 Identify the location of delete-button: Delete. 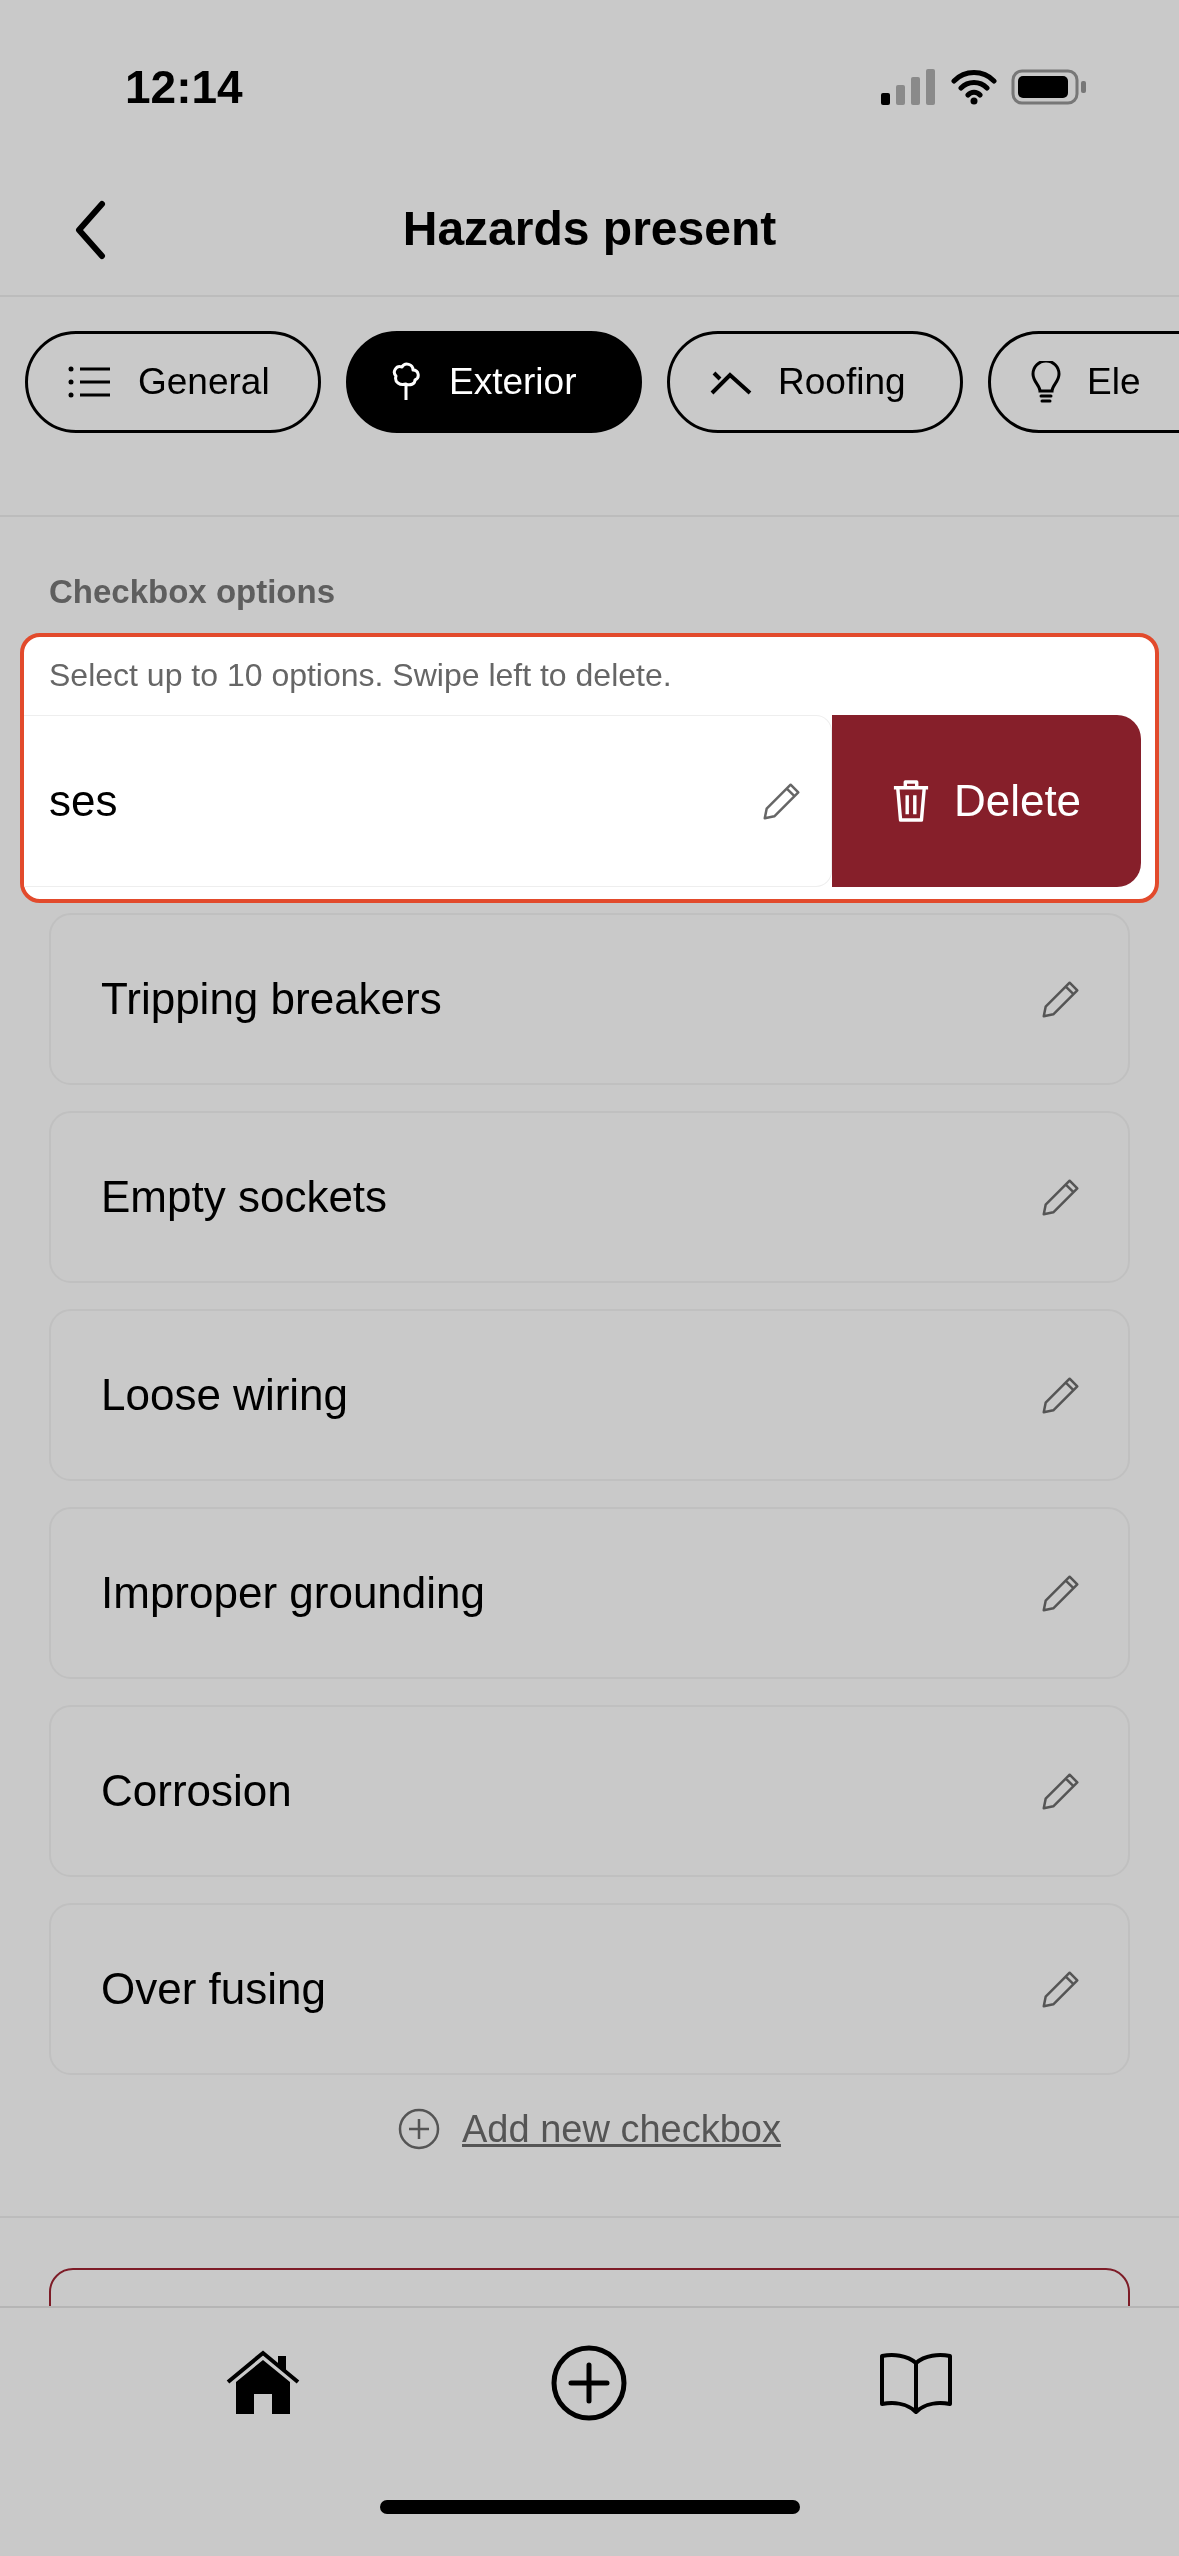
(986, 800).